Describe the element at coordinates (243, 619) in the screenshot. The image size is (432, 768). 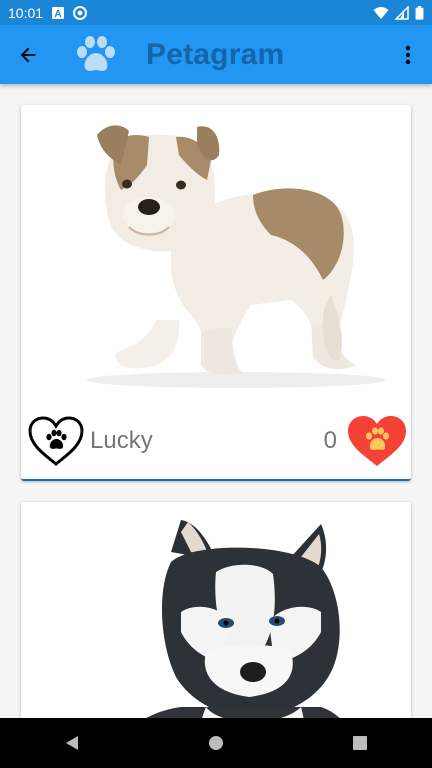
I see `husky-image` at that location.